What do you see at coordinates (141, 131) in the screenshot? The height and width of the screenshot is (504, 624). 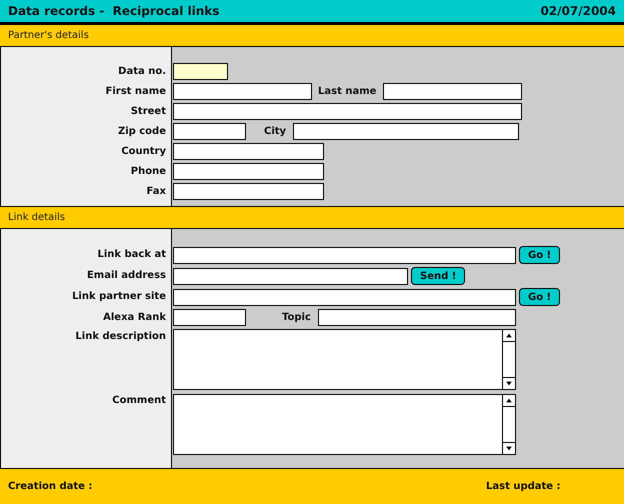 I see `field-label: Zip code` at bounding box center [141, 131].